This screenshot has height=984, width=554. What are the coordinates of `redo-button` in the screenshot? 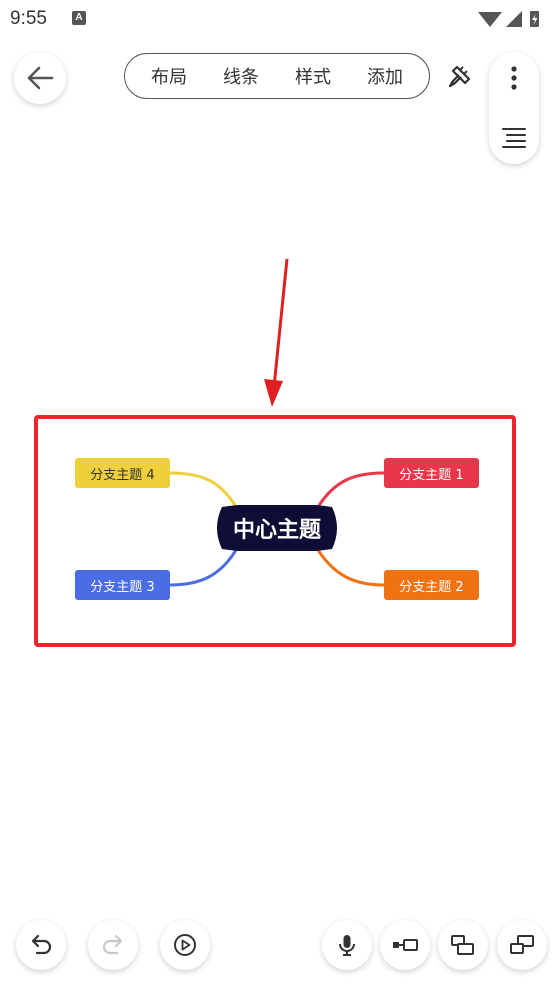 It's located at (113, 945).